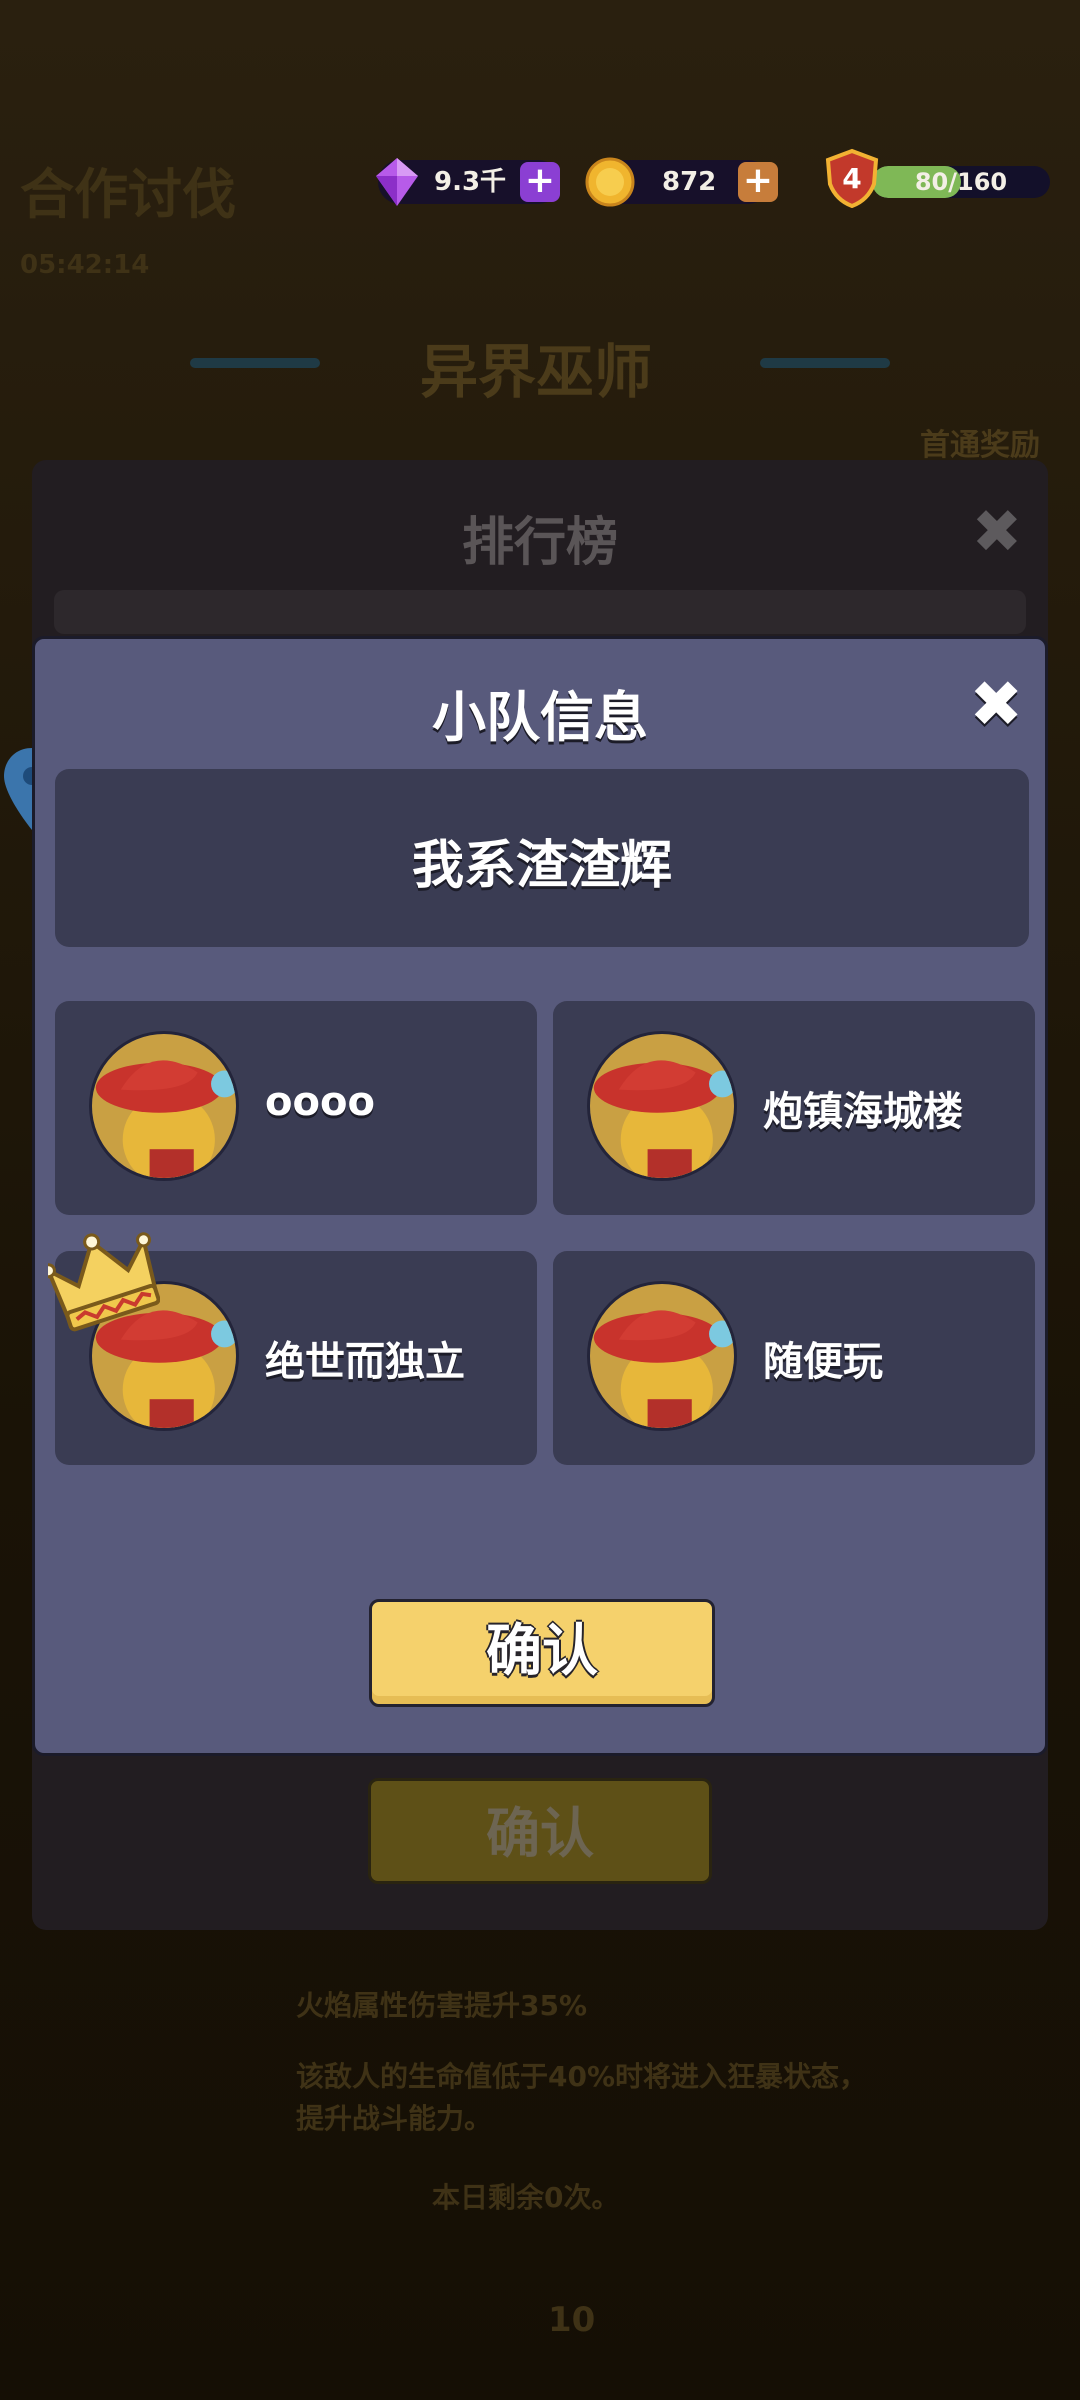 Image resolution: width=1080 pixels, height=2400 pixels. Describe the element at coordinates (996, 705) in the screenshot. I see `close-icon: ✖` at that location.